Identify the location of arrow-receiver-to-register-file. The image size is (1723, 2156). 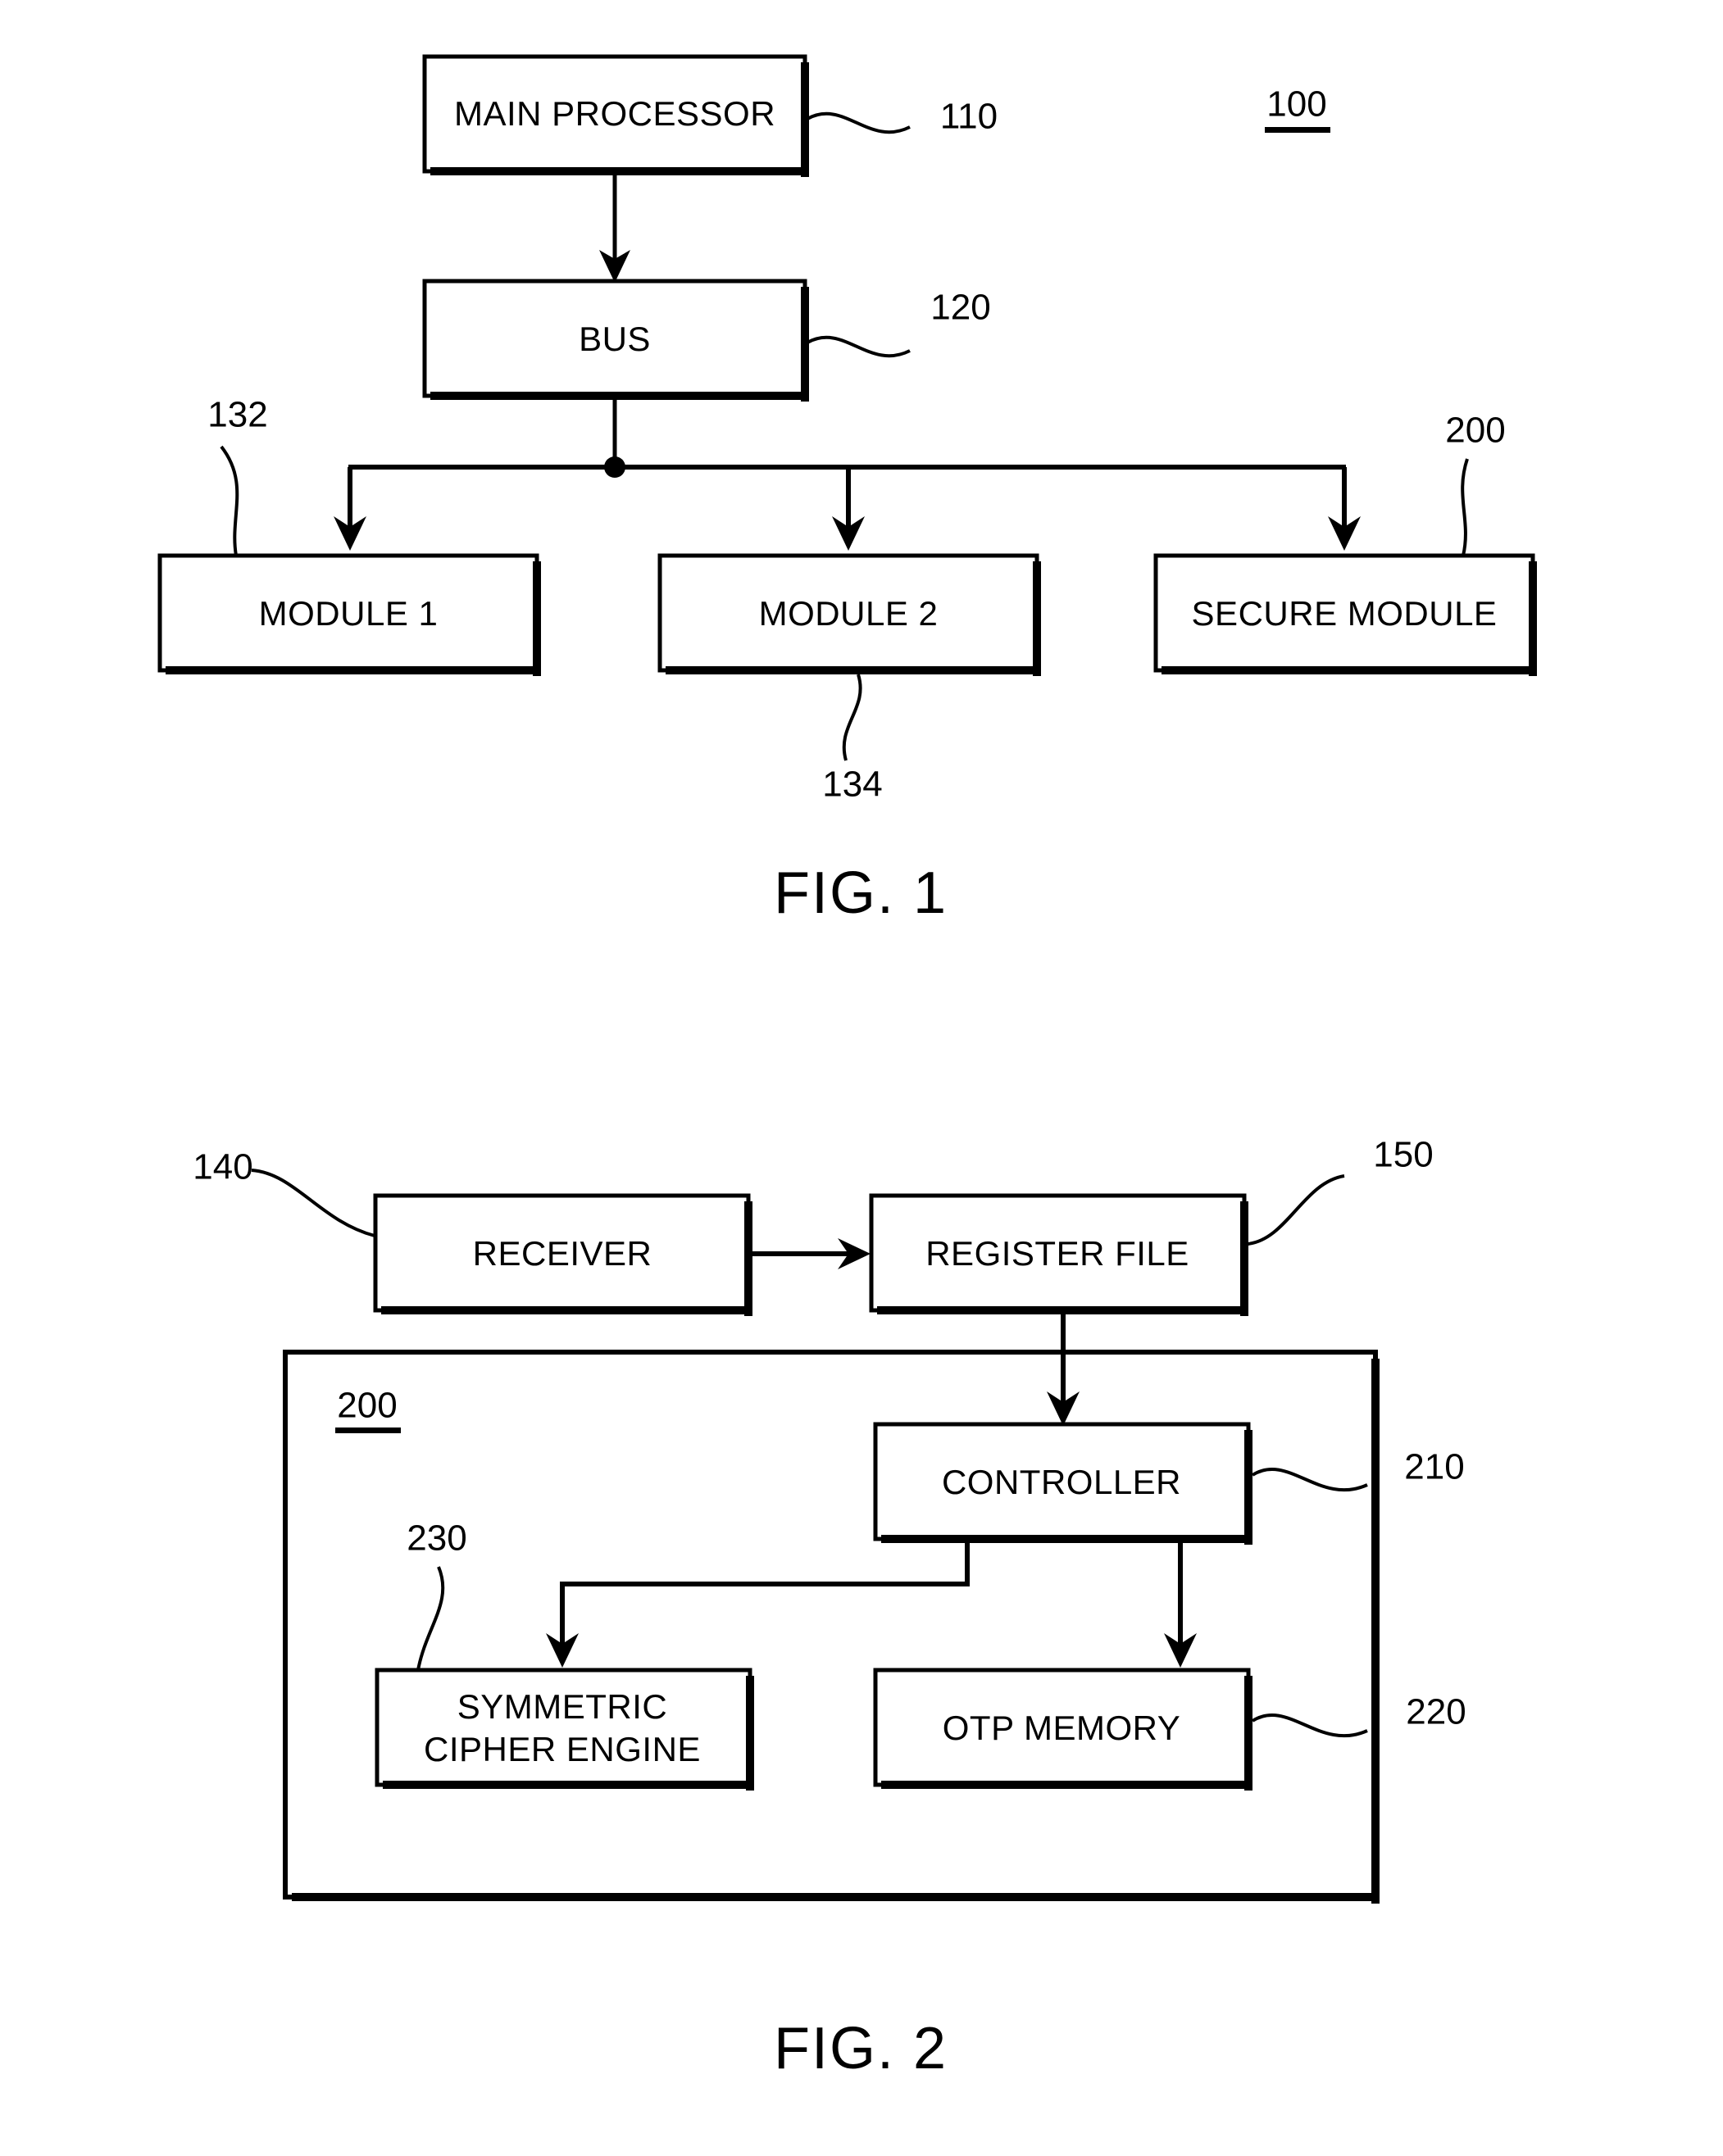
(812, 1253).